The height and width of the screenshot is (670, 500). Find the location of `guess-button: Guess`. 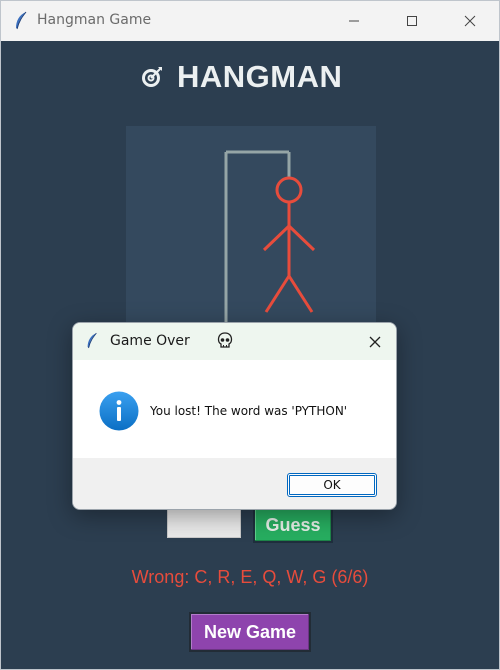

guess-button: Guess is located at coordinates (293, 525).